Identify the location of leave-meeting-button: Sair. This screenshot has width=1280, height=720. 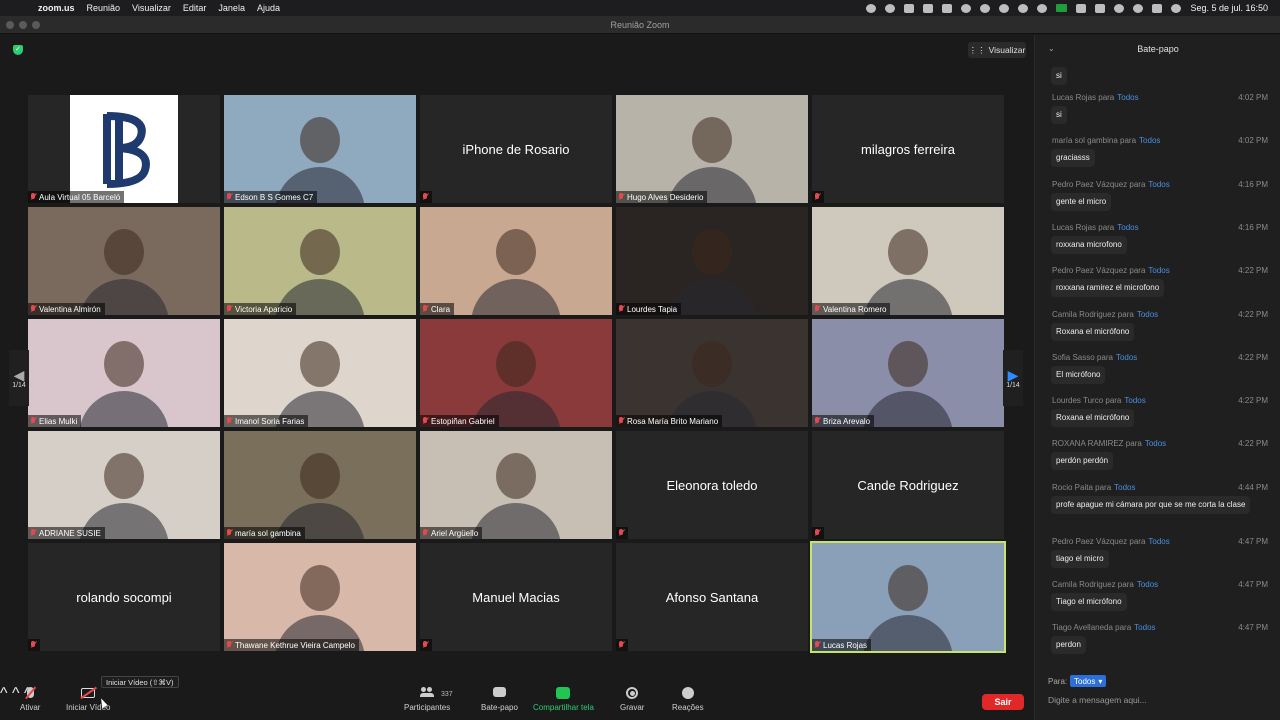
(1003, 702).